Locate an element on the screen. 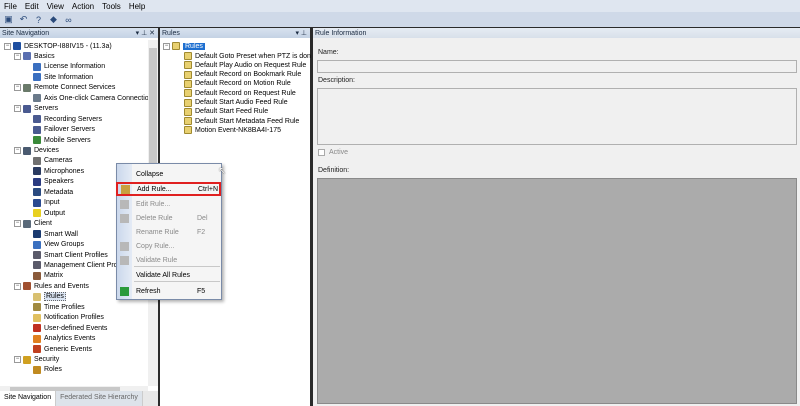  menu-item-validate-rule: Validate Rule is located at coordinates (169, 260).